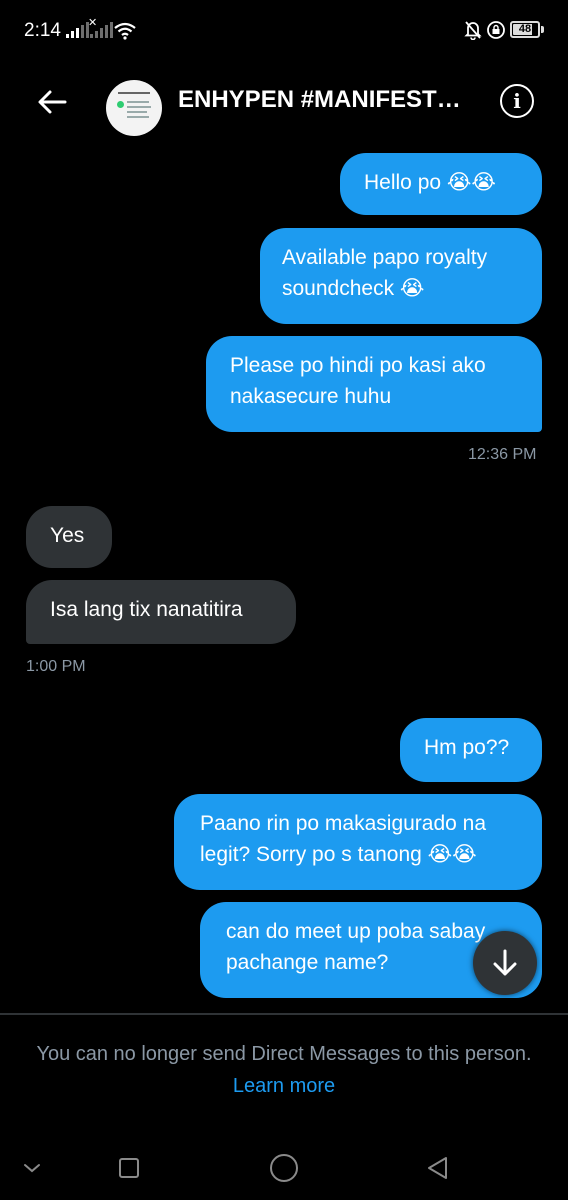 Image resolution: width=568 pixels, height=1200 pixels. What do you see at coordinates (134, 108) in the screenshot?
I see `avatar` at bounding box center [134, 108].